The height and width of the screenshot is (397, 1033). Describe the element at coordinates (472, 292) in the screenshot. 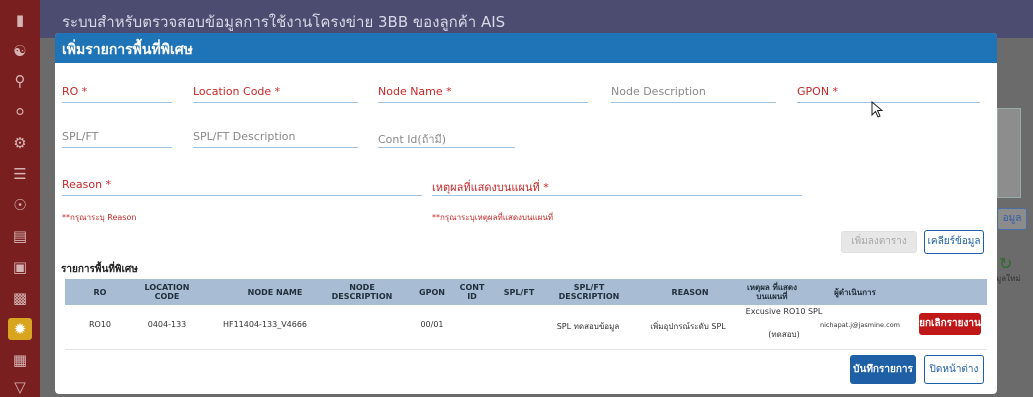

I see `col-header-cont-id: CONT ID` at that location.